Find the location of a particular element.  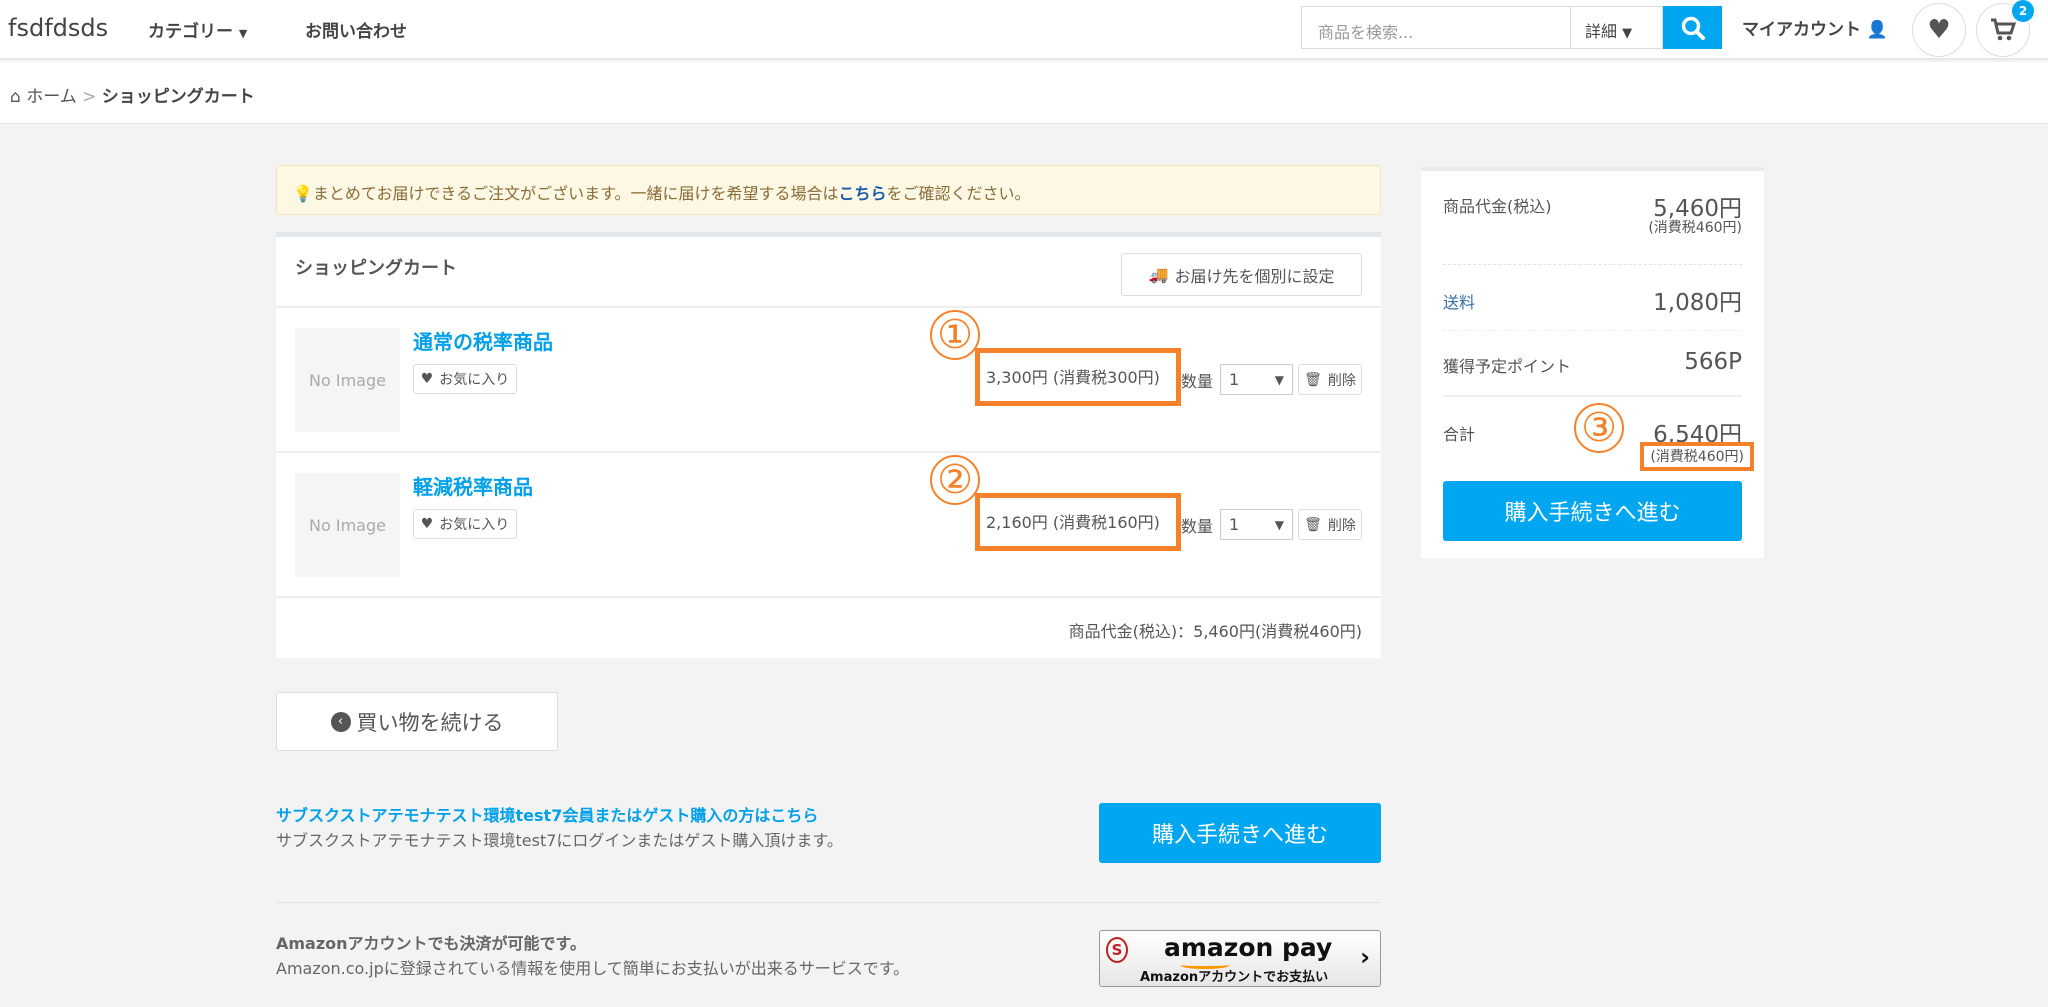

checkout-button: 購入手続きへ進む is located at coordinates (1240, 833).